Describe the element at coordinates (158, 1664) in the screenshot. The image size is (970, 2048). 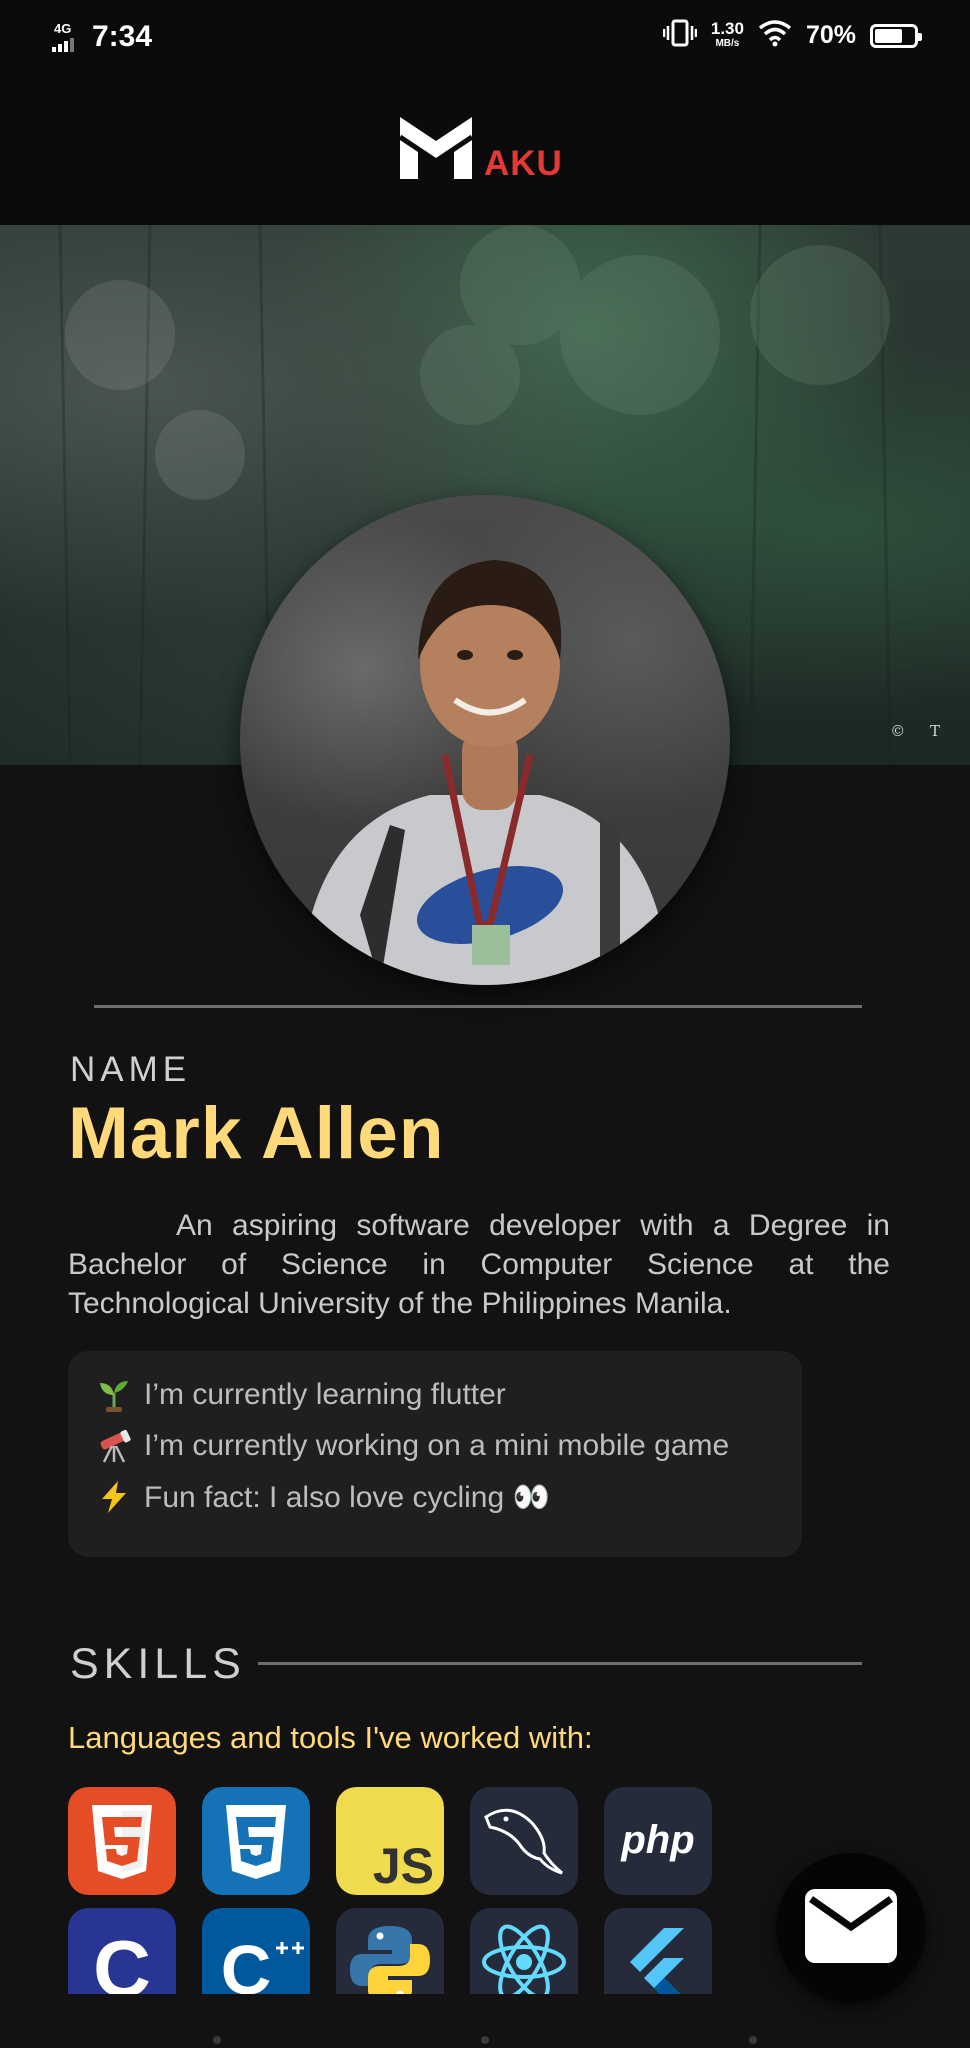
I see `skills-title: SKILLS` at that location.